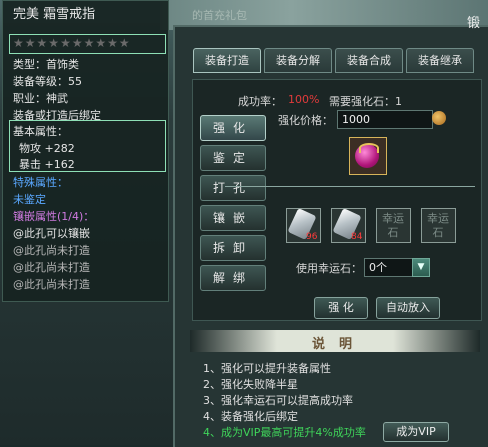 The width and height of the screenshot is (488, 447). I want to click on background-banner-text: 的首充礼包, so click(219, 15).